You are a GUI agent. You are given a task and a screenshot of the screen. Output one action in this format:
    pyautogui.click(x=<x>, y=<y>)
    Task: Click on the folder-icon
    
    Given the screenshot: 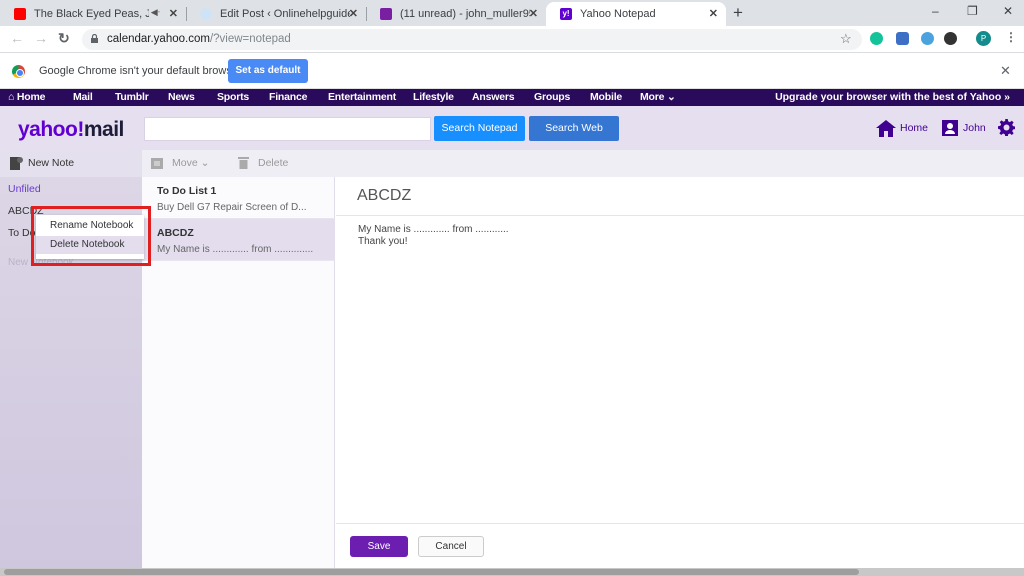 What is the action you would take?
    pyautogui.click(x=157, y=163)
    